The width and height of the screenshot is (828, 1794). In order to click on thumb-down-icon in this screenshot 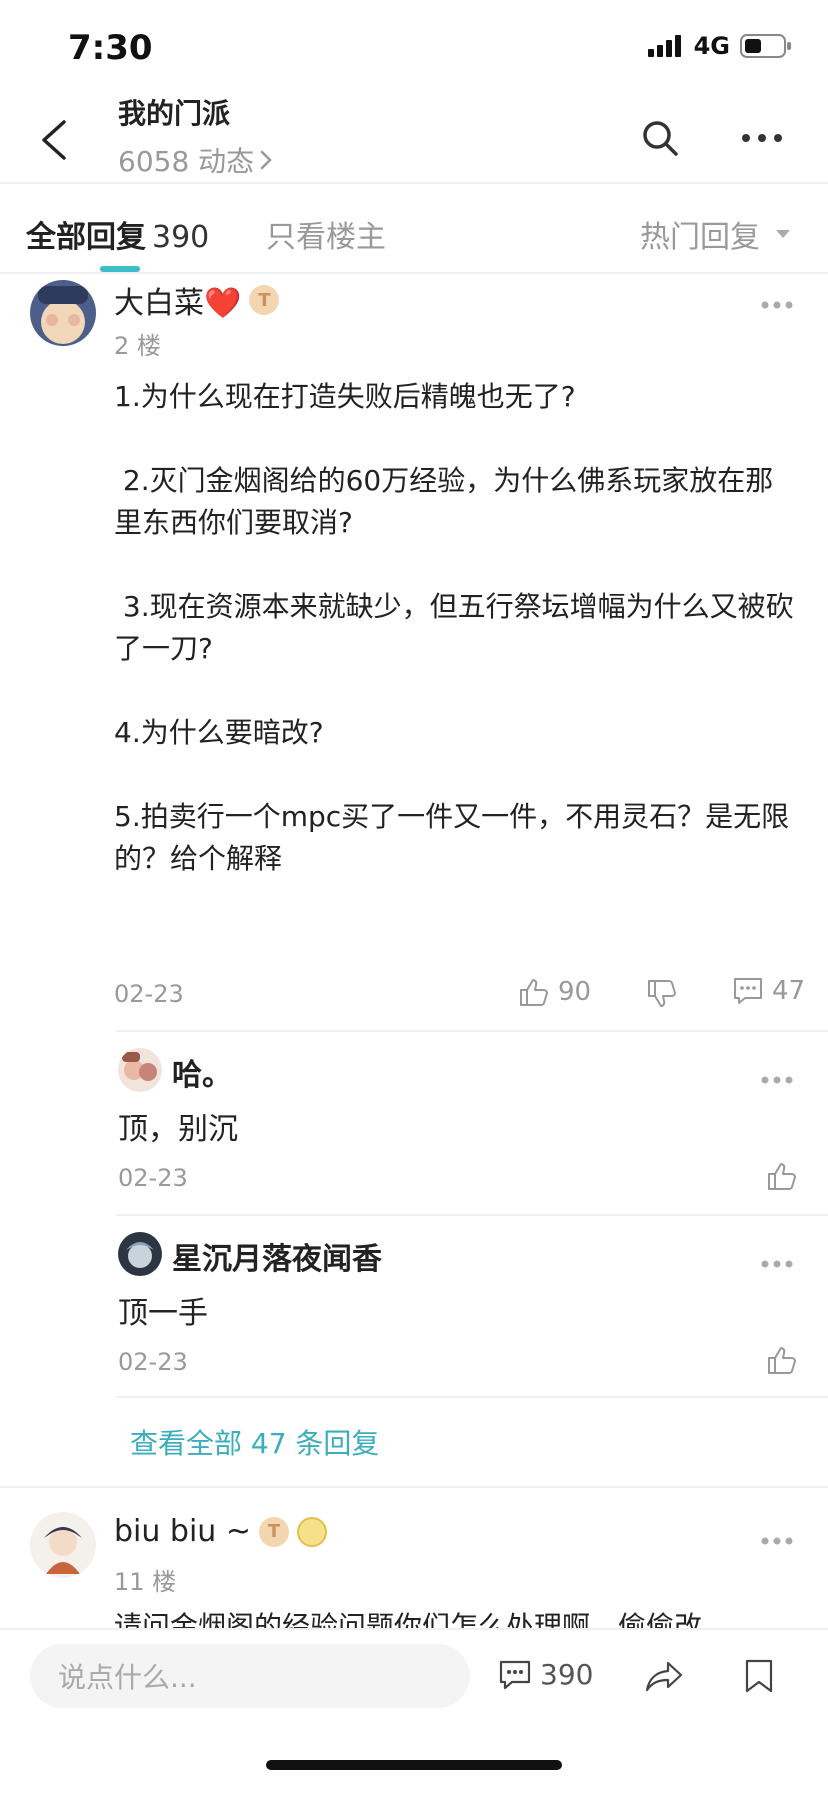, I will do `click(662, 994)`.